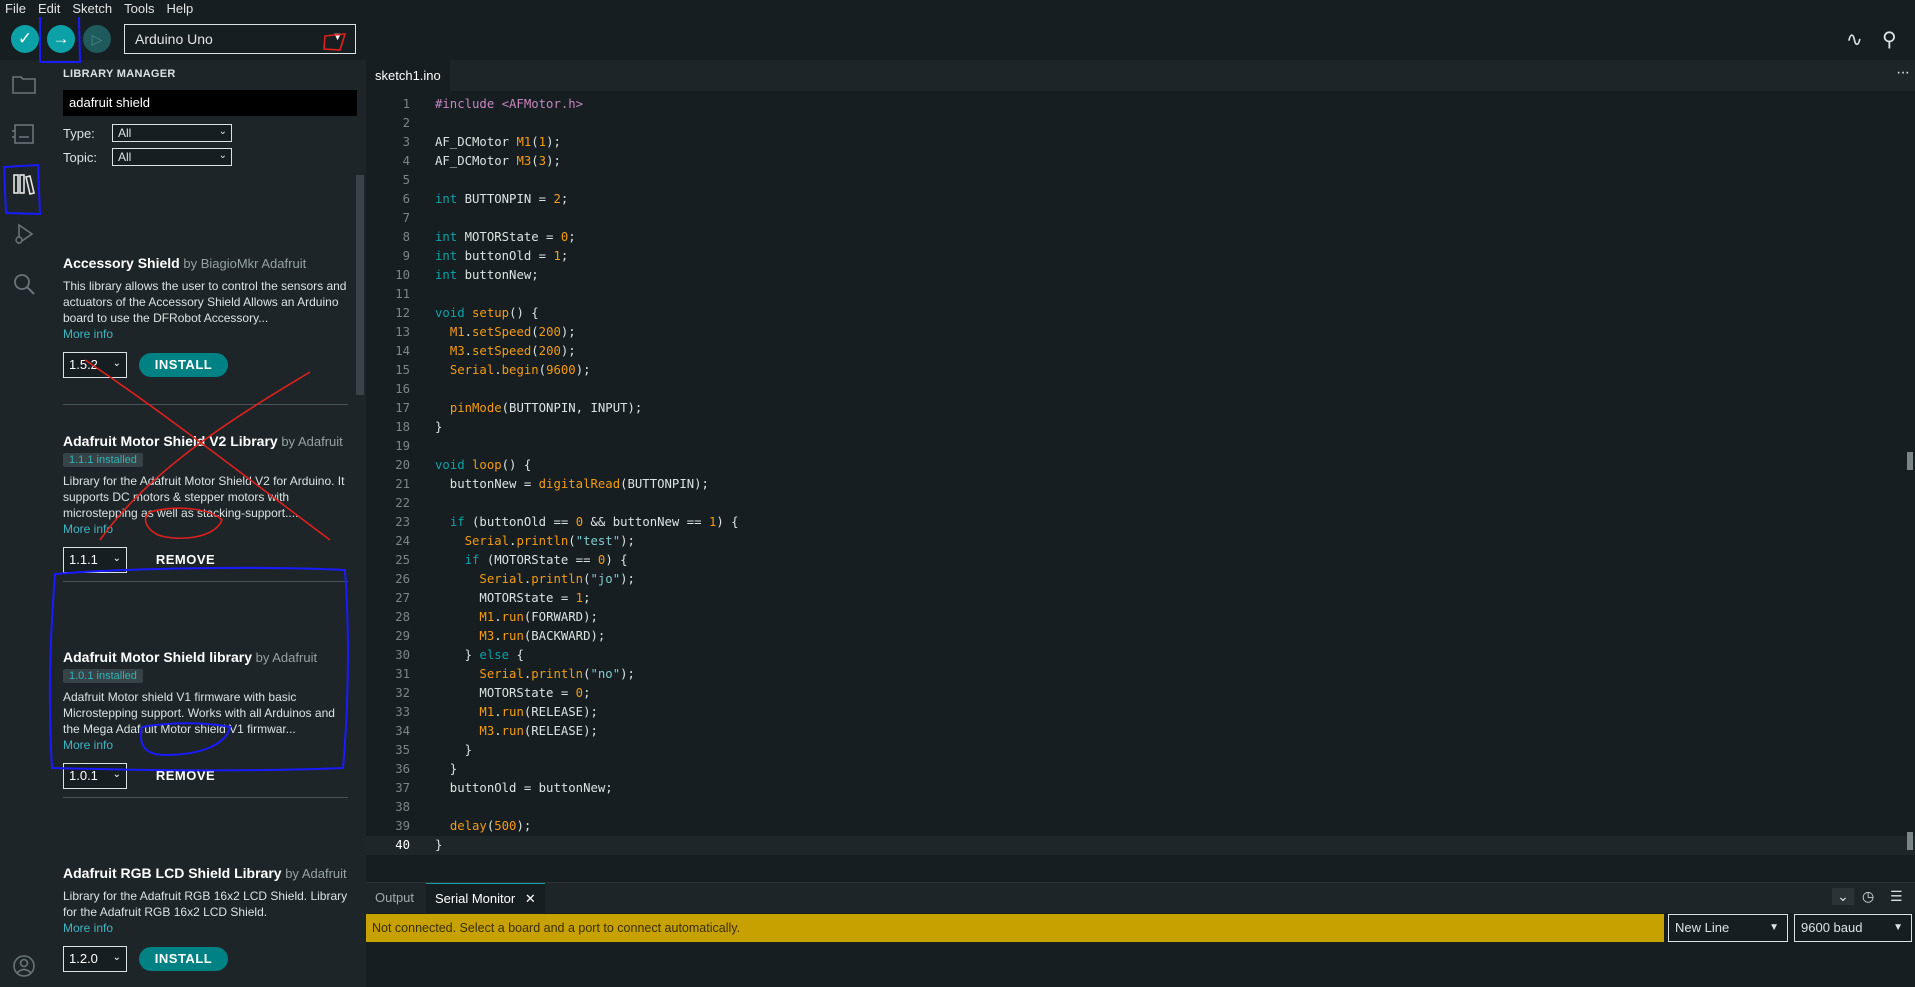  Describe the element at coordinates (1896, 896) in the screenshot. I see `clear-output-button: ☰` at that location.